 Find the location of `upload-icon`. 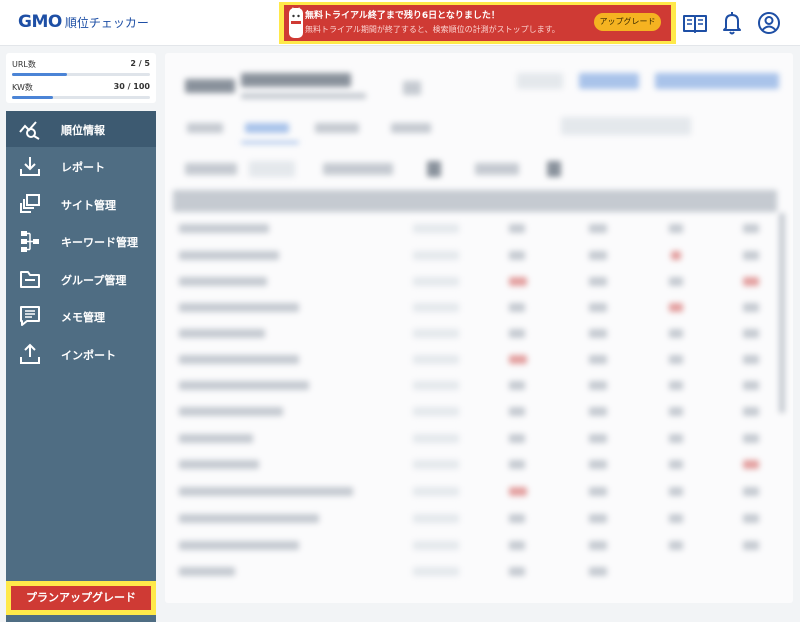

upload-icon is located at coordinates (30, 353).